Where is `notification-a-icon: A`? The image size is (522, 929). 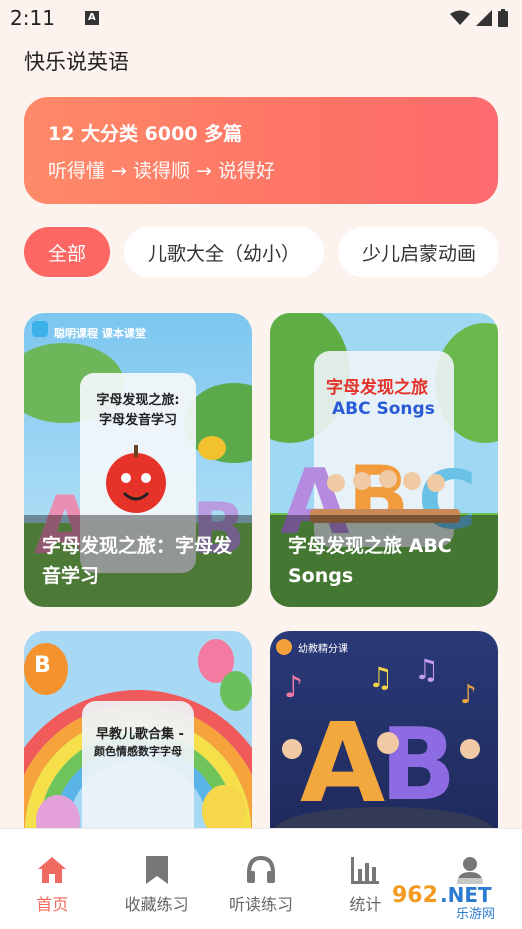
notification-a-icon: A is located at coordinates (91, 18).